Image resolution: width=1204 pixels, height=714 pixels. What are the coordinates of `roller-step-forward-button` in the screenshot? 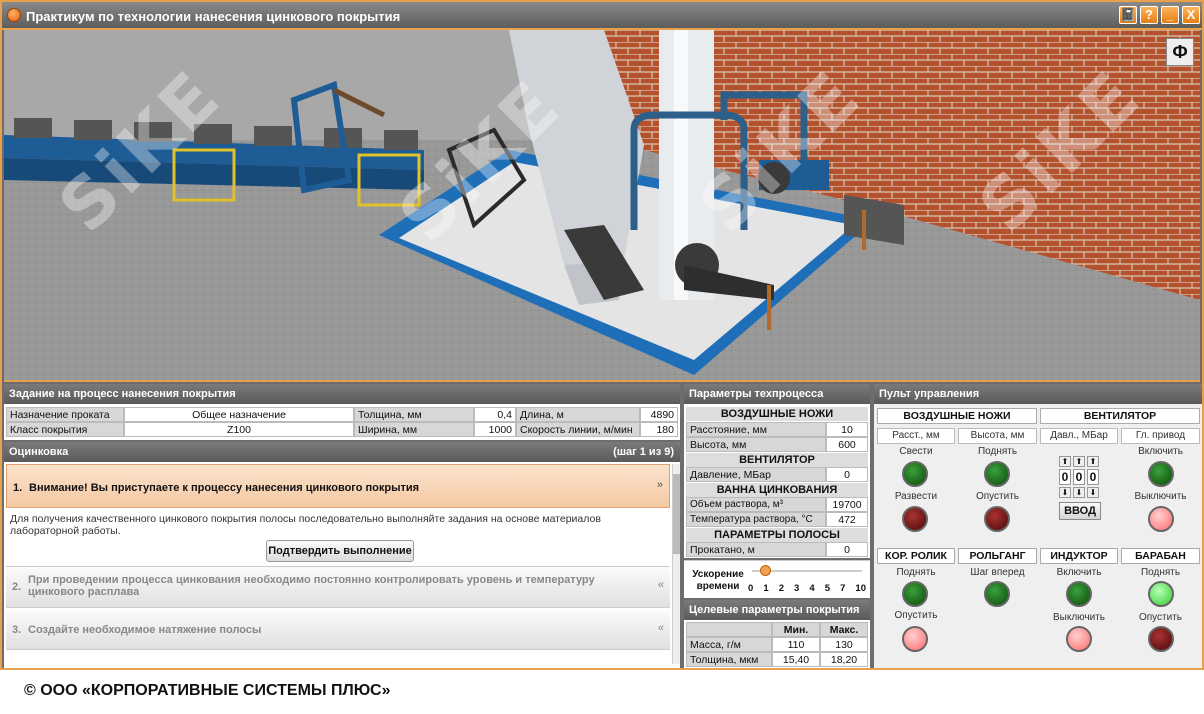 It's located at (997, 594).